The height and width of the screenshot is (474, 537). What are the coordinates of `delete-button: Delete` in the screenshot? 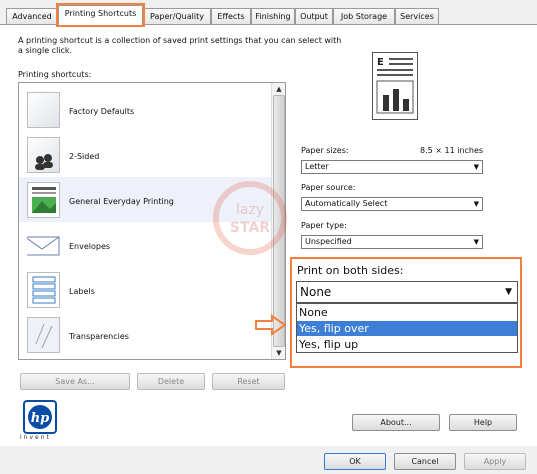 It's located at (171, 381).